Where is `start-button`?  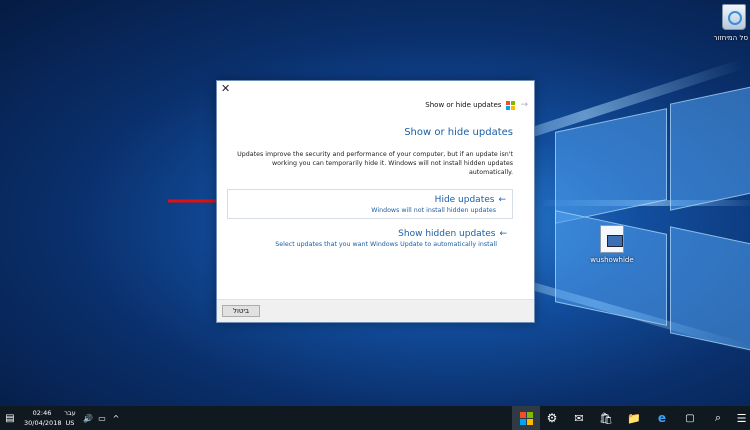 start-button is located at coordinates (526, 418).